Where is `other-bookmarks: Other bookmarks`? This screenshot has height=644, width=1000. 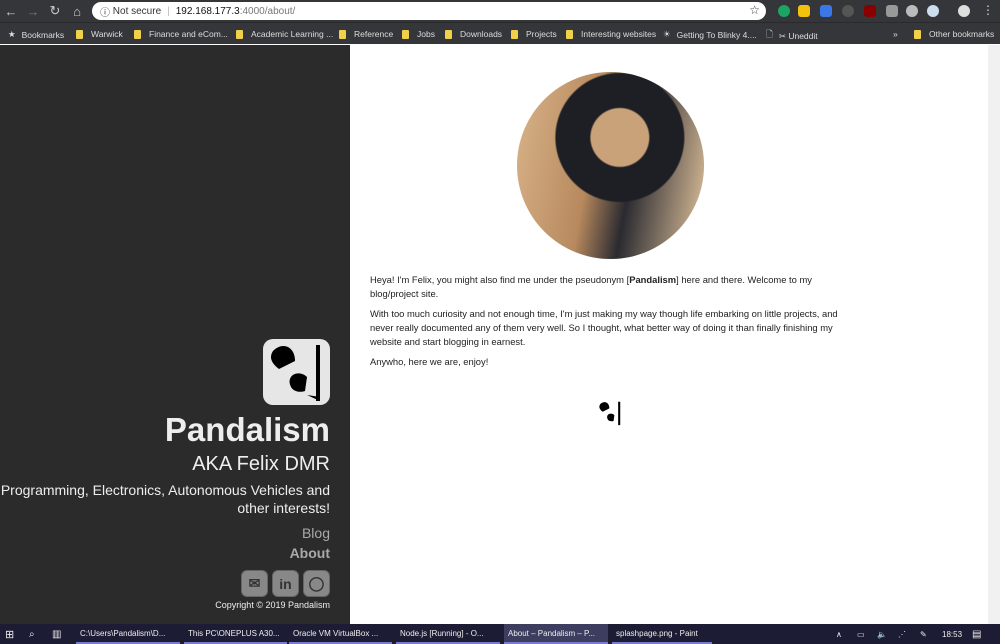 other-bookmarks: Other bookmarks is located at coordinates (954, 34).